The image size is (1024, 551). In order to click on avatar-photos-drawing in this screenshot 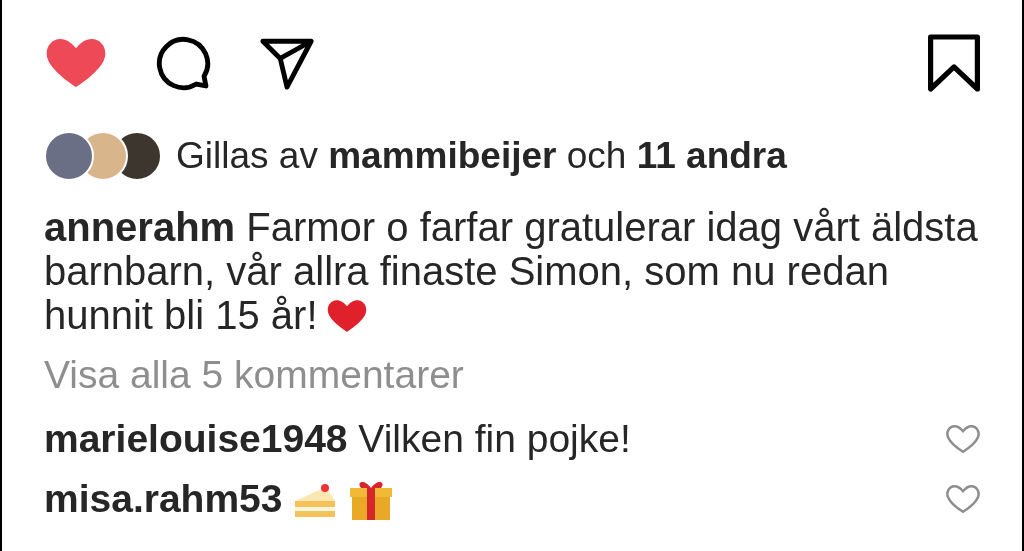, I will do `click(103, 156)`.